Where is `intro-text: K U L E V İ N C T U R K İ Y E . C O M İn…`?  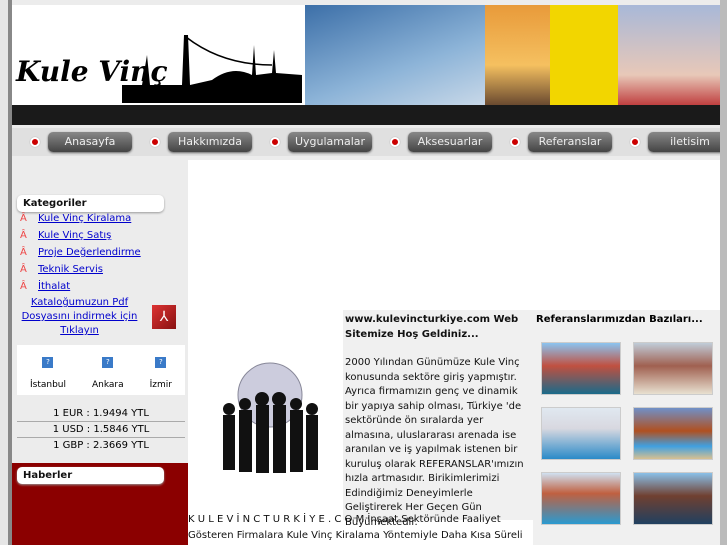 intro-text: K U L E V İ N C T U R K İ Y E . C O M İn… is located at coordinates (358, 528).